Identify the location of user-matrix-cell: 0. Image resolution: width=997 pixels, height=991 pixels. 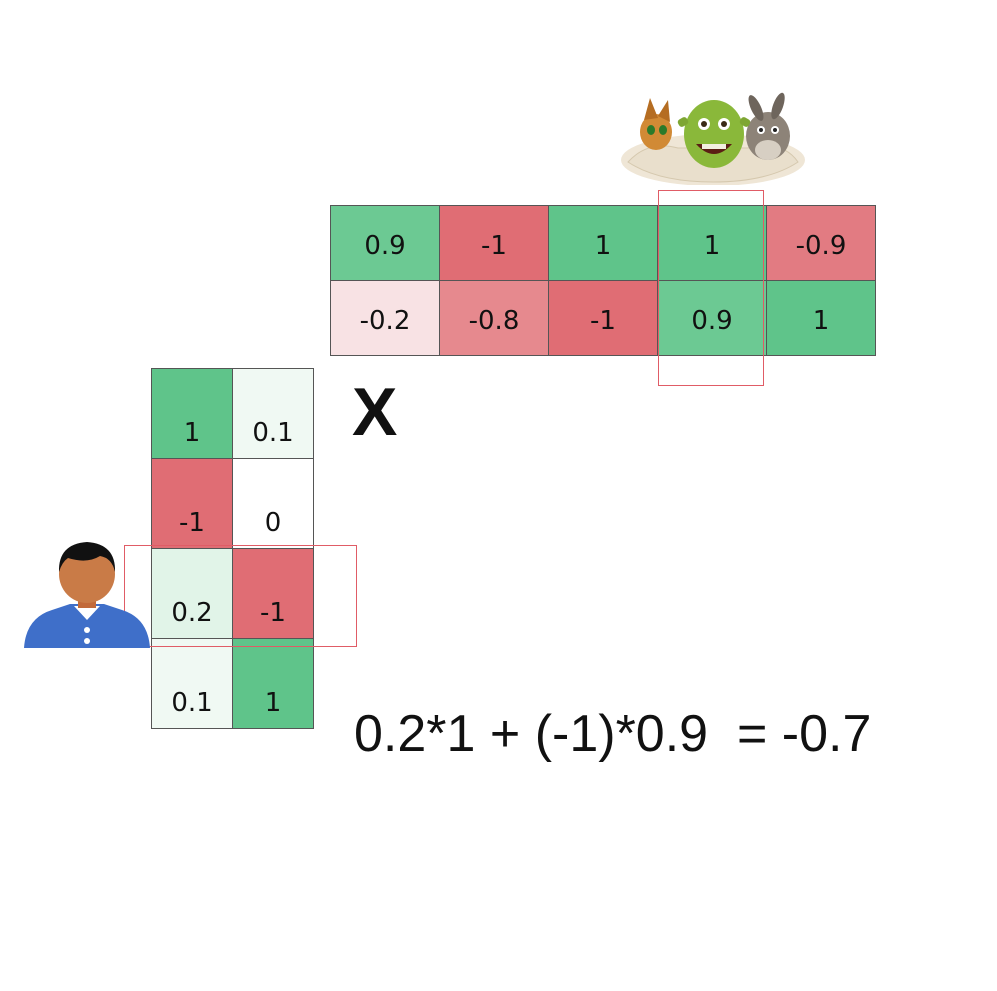
(273, 503).